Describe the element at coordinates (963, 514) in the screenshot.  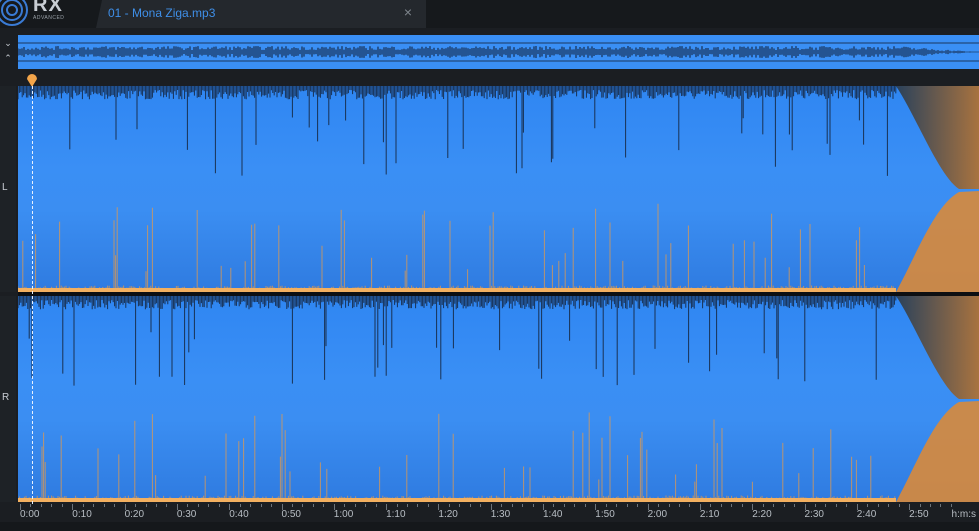
I see `ruler-unit: h:m:s` at that location.